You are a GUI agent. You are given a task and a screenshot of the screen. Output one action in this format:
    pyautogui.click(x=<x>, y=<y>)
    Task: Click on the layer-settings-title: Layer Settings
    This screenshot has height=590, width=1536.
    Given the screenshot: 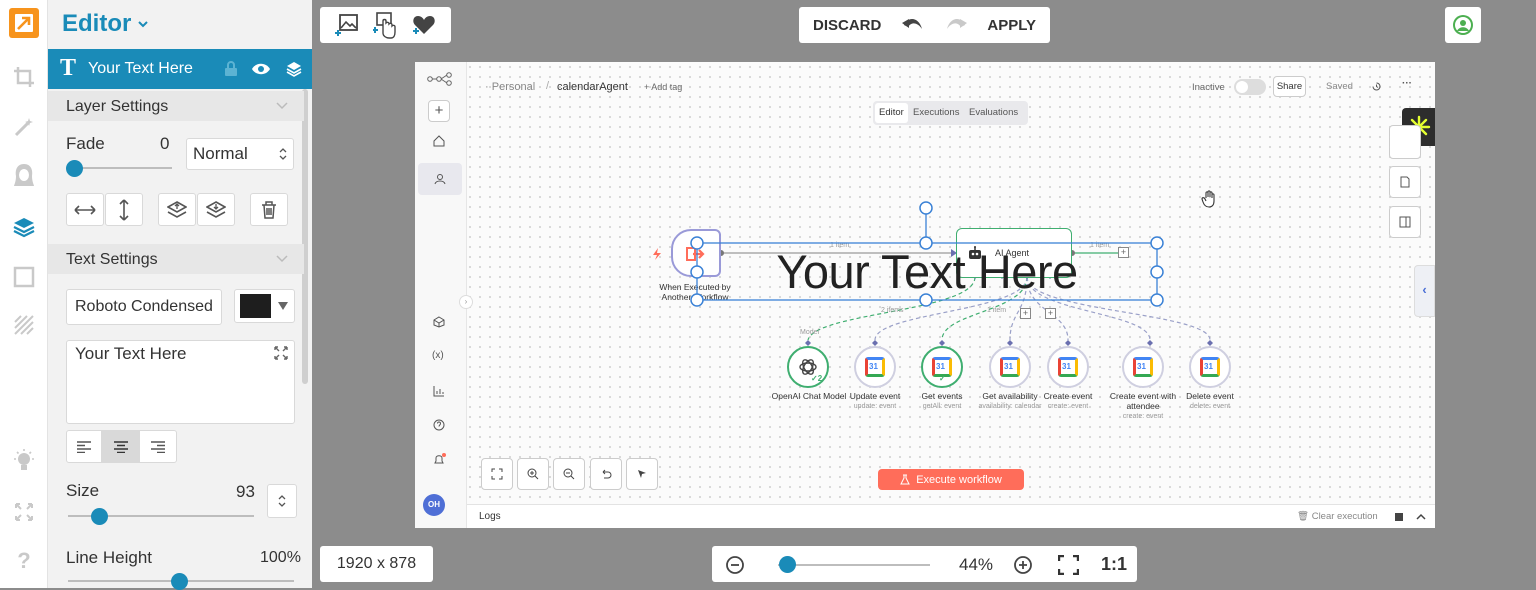 What is the action you would take?
    pyautogui.click(x=117, y=106)
    